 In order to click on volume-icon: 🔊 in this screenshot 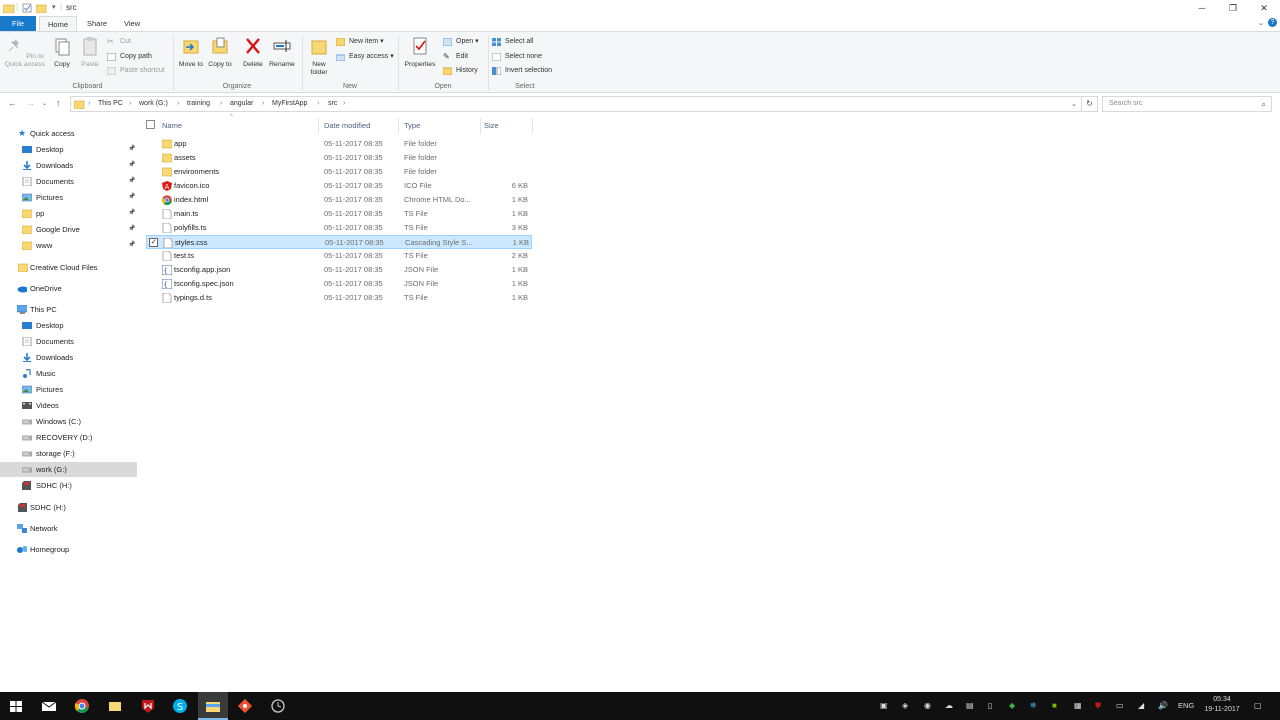, I will do `click(1163, 705)`.